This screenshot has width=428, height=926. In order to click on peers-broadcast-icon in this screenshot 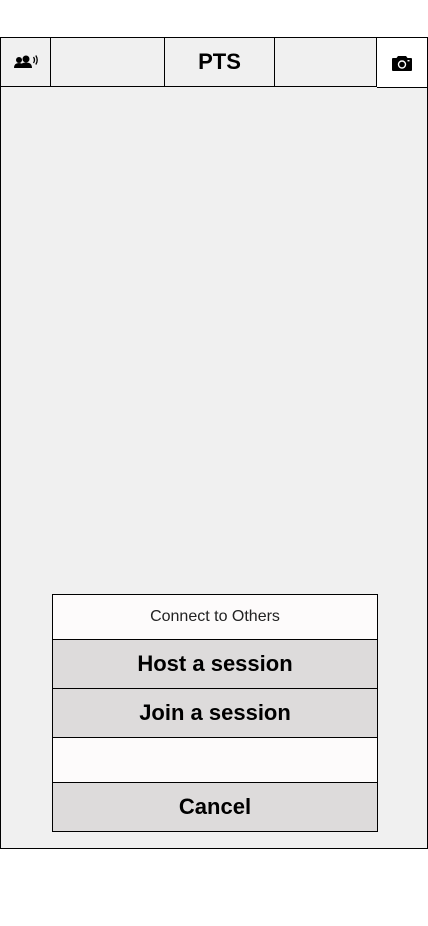, I will do `click(26, 62)`.